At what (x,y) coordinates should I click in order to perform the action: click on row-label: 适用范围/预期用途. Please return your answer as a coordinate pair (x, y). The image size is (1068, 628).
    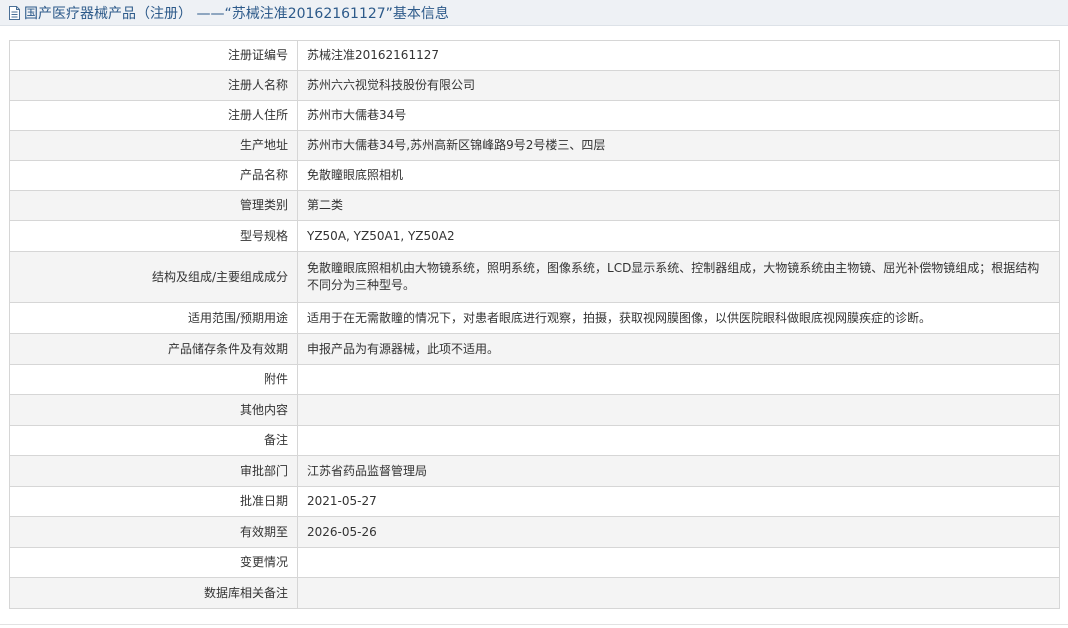
    Looking at the image, I should click on (153, 318).